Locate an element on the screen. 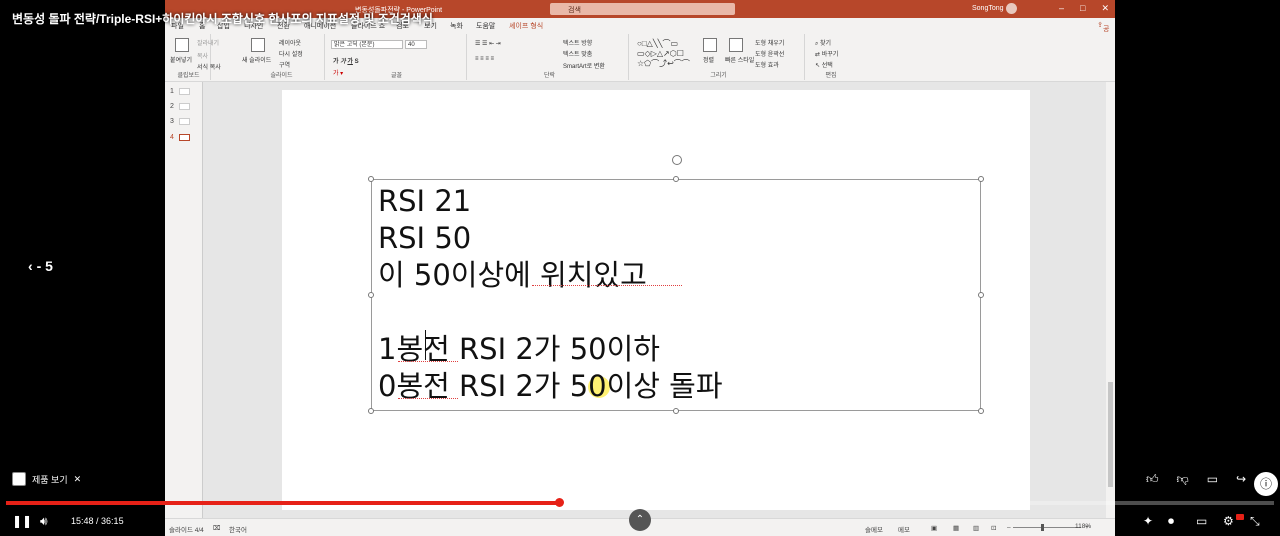 This screenshot has width=1280, height=536. slide-number: 3 is located at coordinates (172, 121).